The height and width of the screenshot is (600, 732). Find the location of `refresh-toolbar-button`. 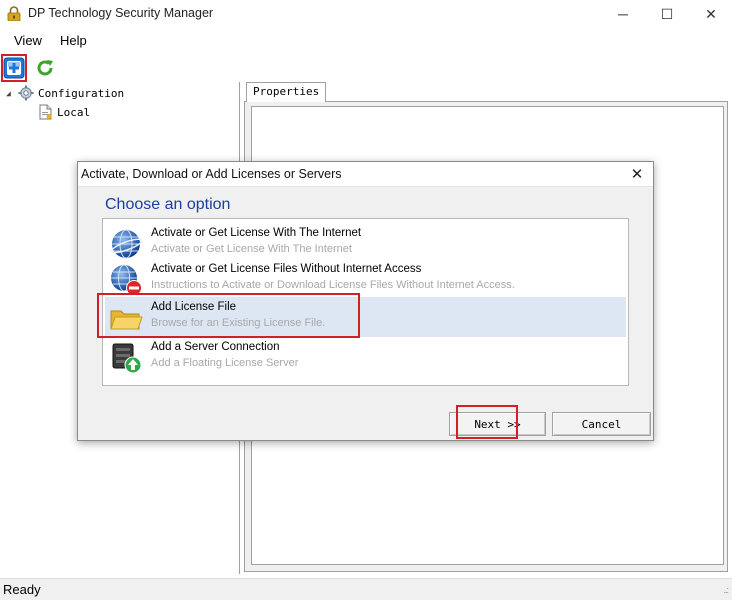

refresh-toolbar-button is located at coordinates (45, 69).